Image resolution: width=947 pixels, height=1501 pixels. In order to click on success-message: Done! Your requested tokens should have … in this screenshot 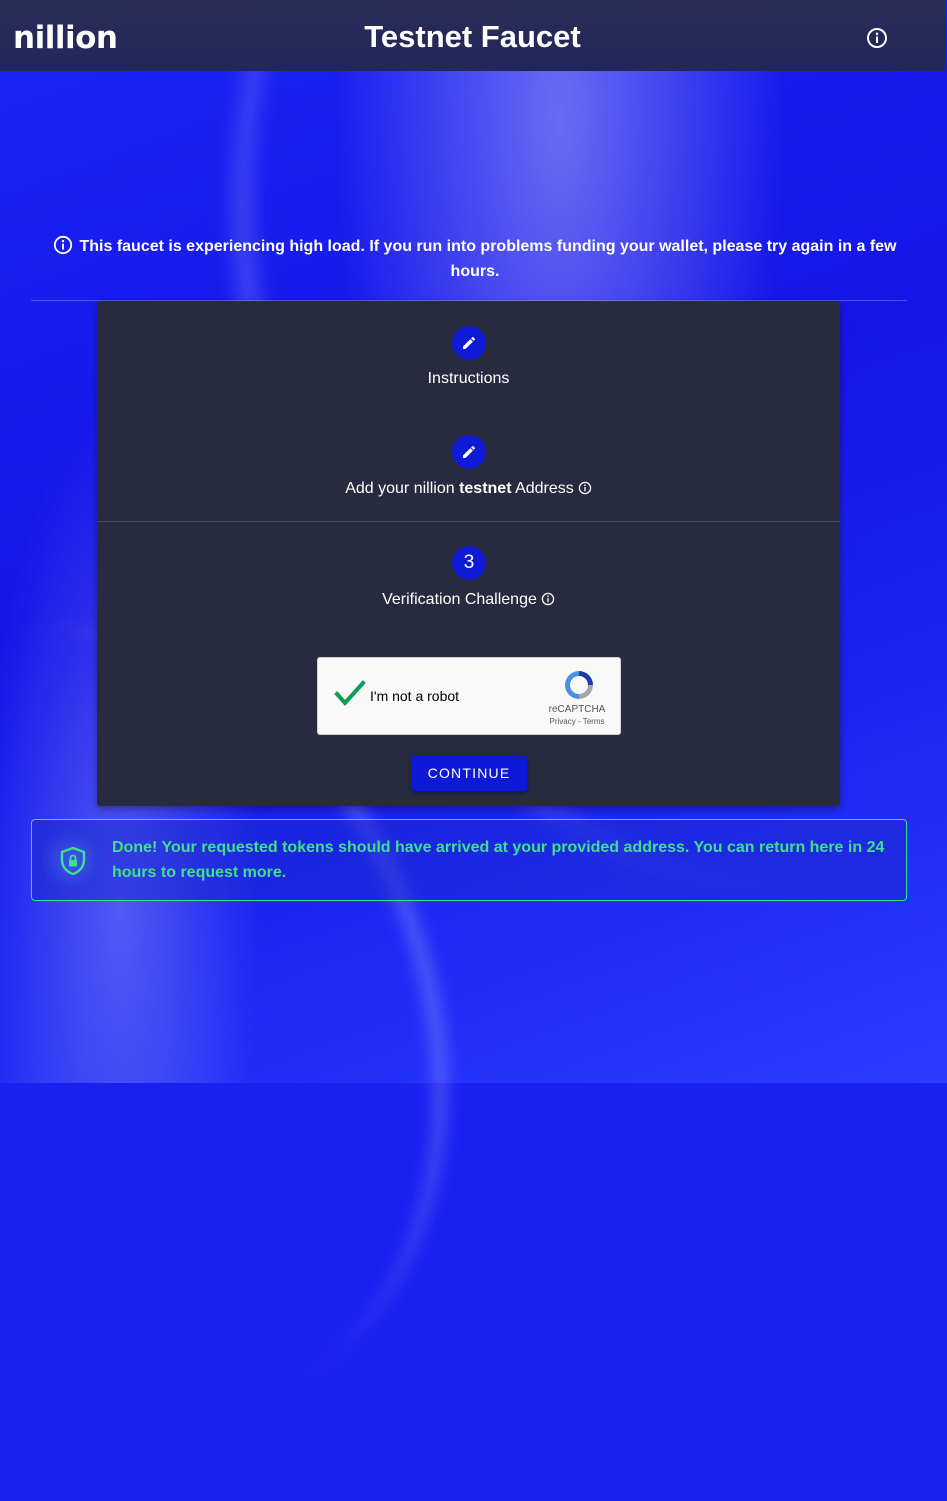, I will do `click(498, 860)`.